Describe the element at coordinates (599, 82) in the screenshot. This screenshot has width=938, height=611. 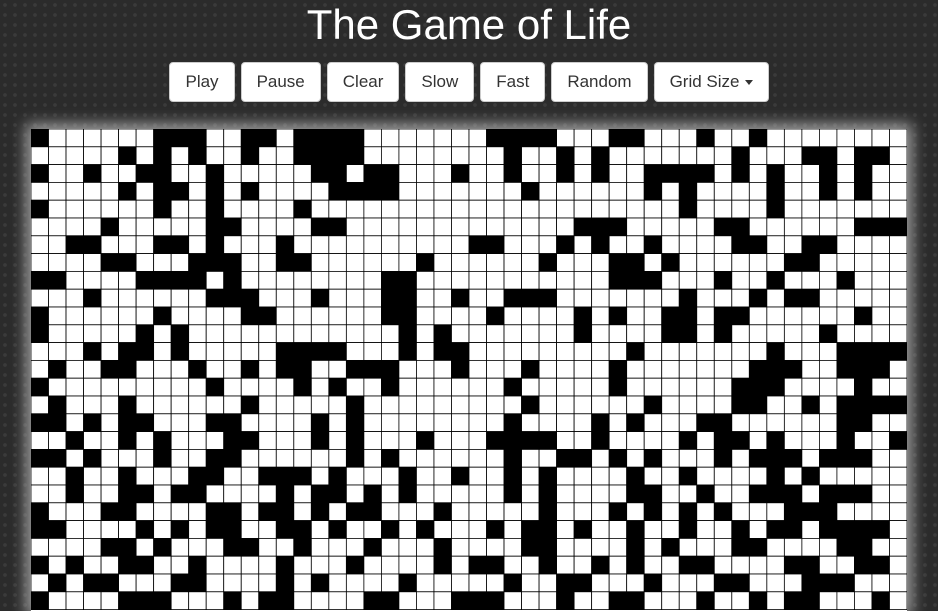
I see `random-button: Random` at that location.